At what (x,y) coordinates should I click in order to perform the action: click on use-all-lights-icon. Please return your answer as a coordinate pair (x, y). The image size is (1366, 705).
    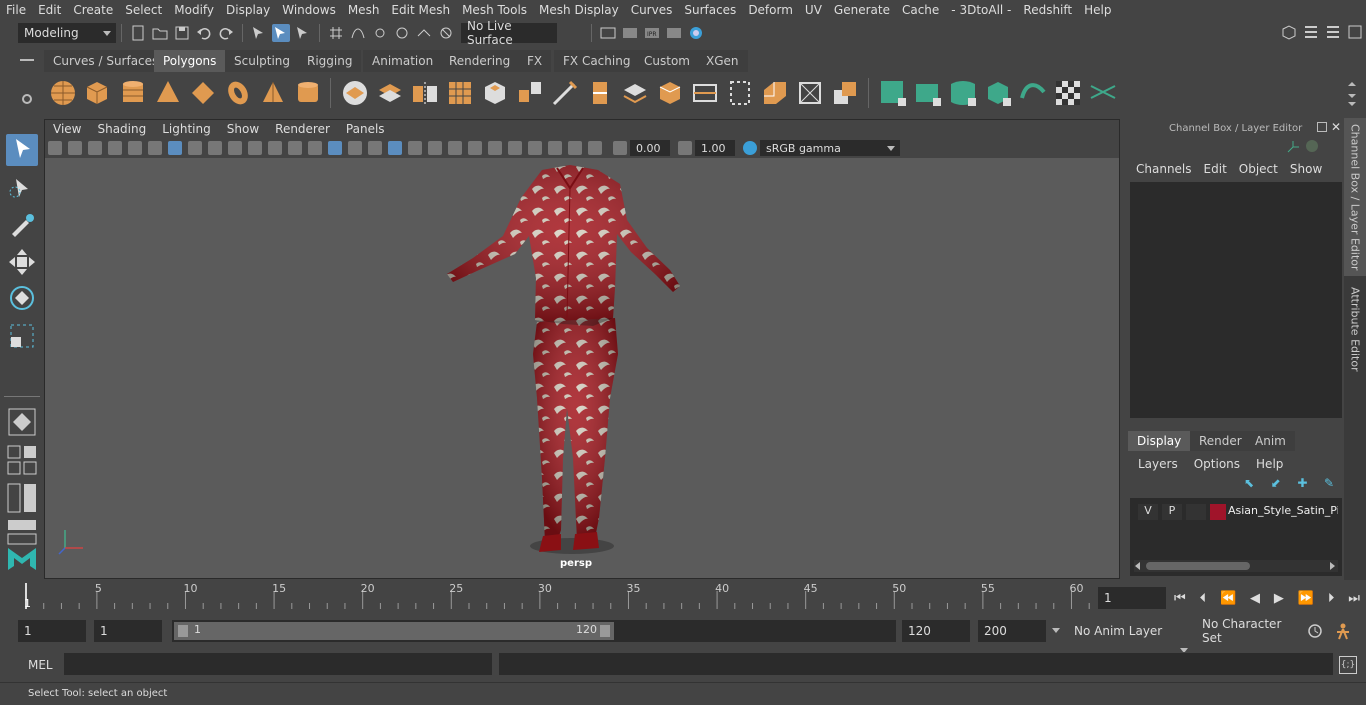
    Looking at the image, I should click on (415, 148).